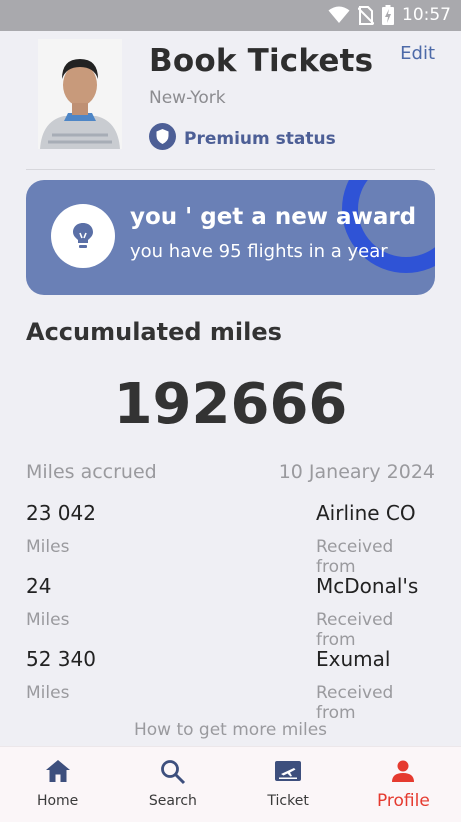 This screenshot has height=822, width=461. What do you see at coordinates (39, 586) in the screenshot?
I see `miles-amount: 24` at bounding box center [39, 586].